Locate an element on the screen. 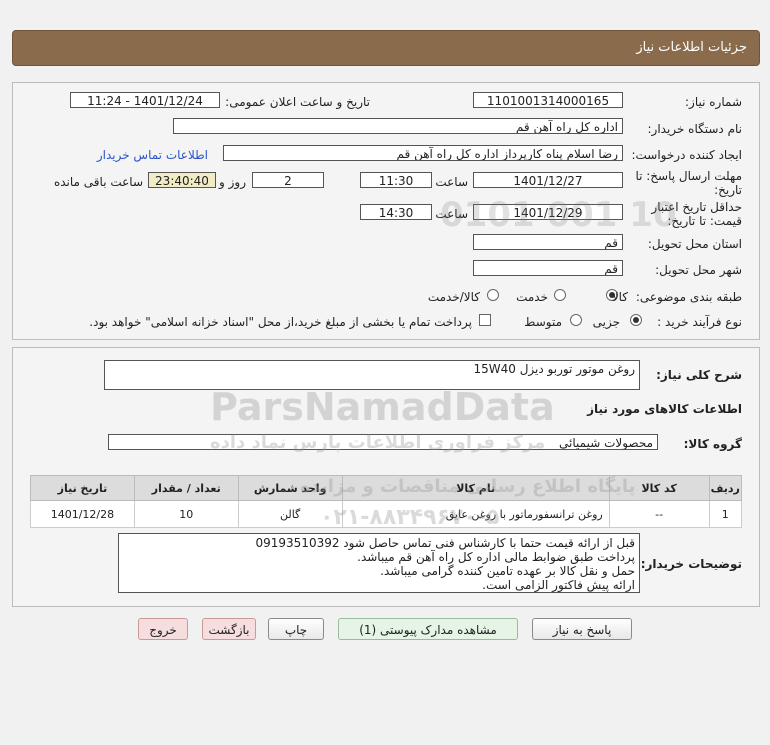 Image resolution: width=770 pixels, height=745 pixels. cell-unit: گالن is located at coordinates (290, 514).